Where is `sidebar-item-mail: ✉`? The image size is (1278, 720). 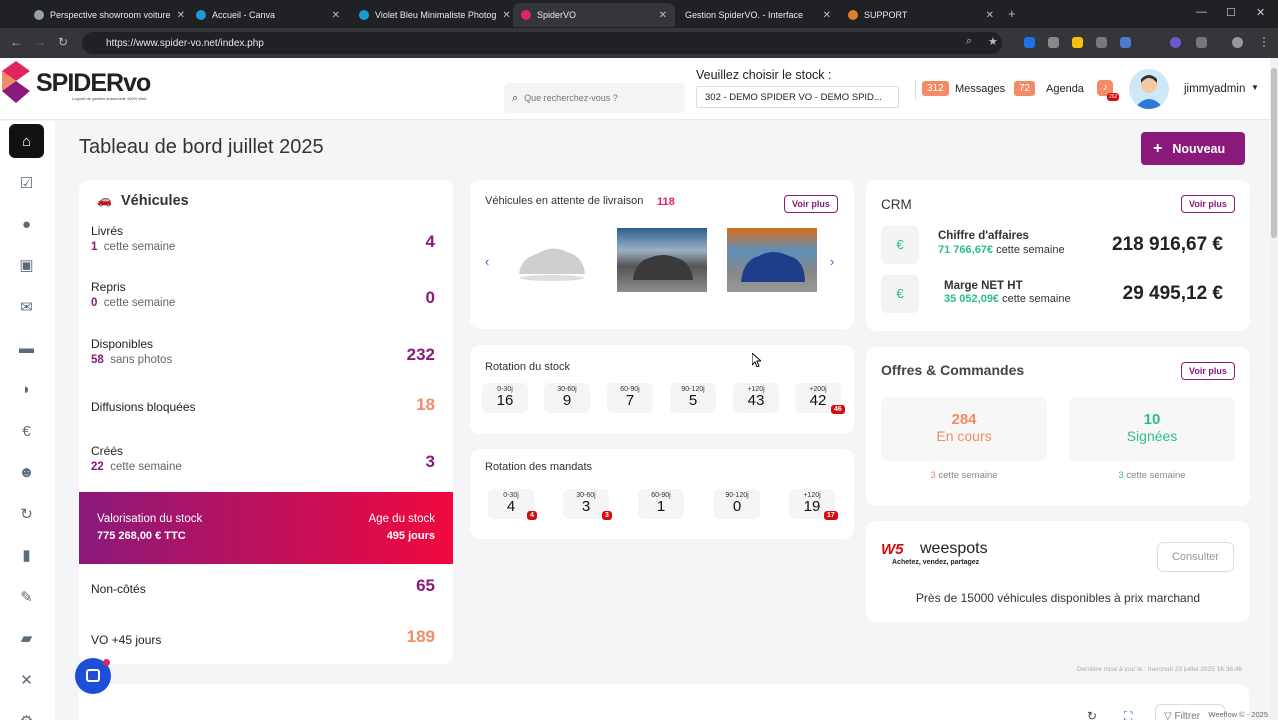
sidebar-item-mail: ✉ is located at coordinates (26, 307).